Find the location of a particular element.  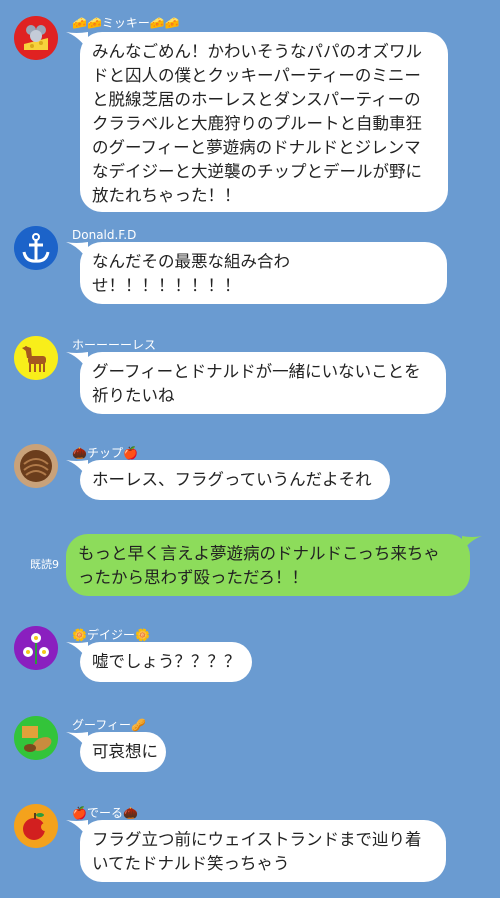

message-bubble: ホーレス、フラグっていうんだよそれ is located at coordinates (235, 480).